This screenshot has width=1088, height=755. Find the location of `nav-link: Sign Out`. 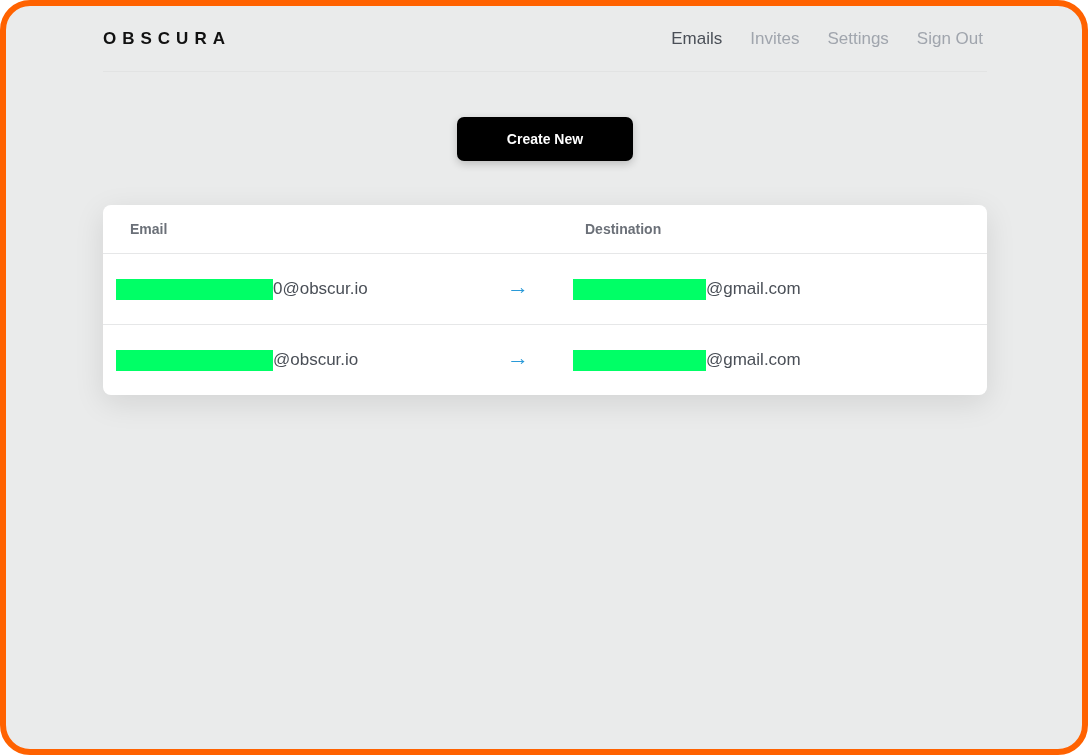

nav-link: Sign Out is located at coordinates (949, 38).